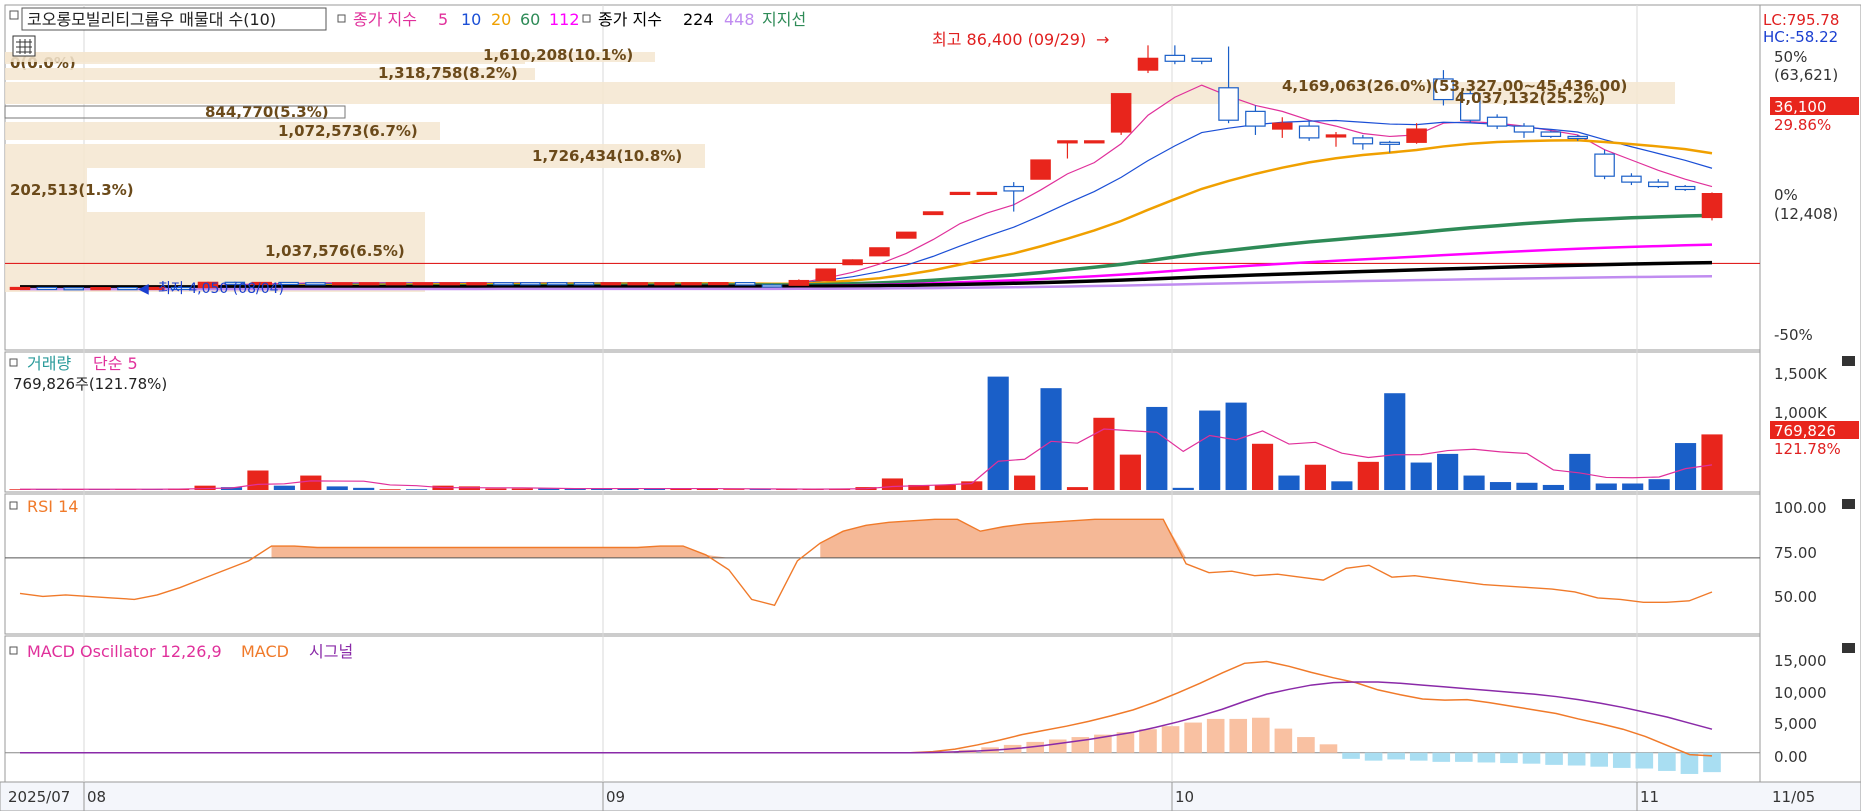  What do you see at coordinates (24, 46) in the screenshot?
I see `grid-icon` at bounding box center [24, 46].